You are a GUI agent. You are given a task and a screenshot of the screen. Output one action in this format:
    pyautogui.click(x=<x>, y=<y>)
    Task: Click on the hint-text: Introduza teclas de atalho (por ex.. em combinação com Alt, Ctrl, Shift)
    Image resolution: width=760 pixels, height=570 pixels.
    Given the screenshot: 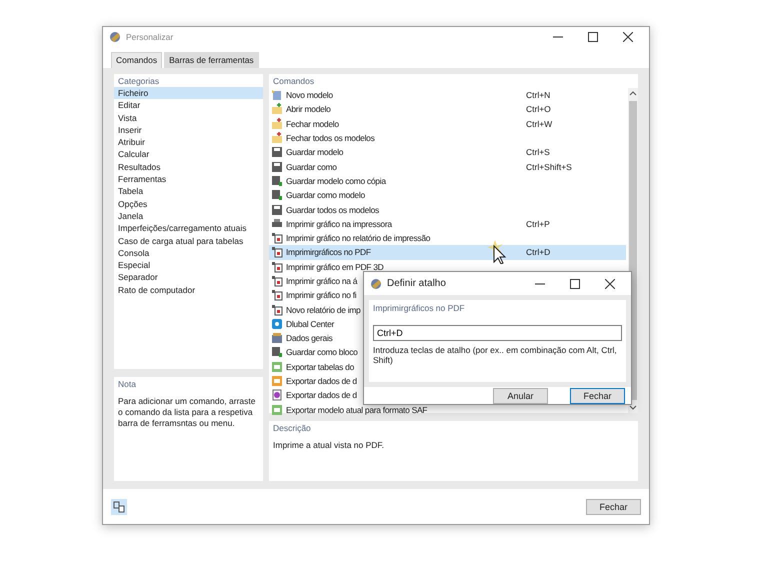 What is the action you would take?
    pyautogui.click(x=495, y=355)
    